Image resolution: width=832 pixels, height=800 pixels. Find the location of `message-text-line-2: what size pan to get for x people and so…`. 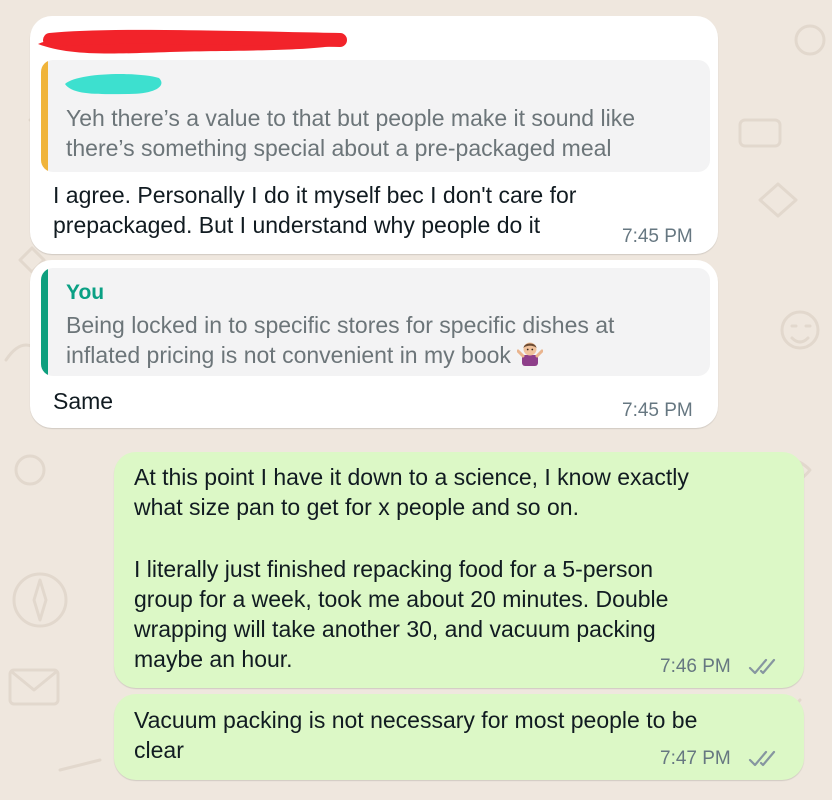

message-text-line-2: what size pan to get for x people and so… is located at coordinates (356, 507).